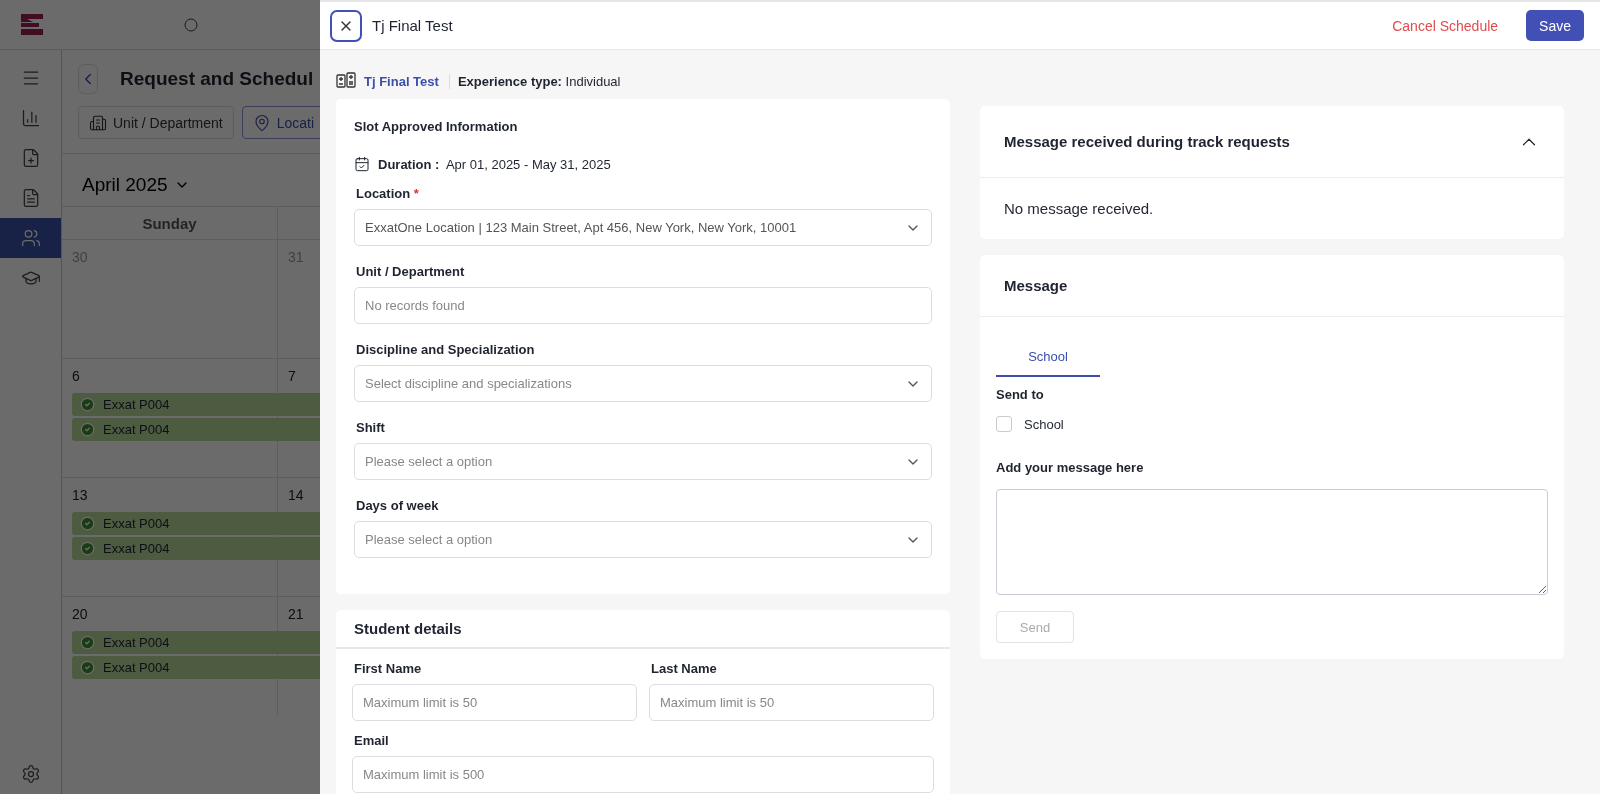 This screenshot has width=1600, height=794. What do you see at coordinates (136, 185) in the screenshot?
I see `month-selector: April 2025` at bounding box center [136, 185].